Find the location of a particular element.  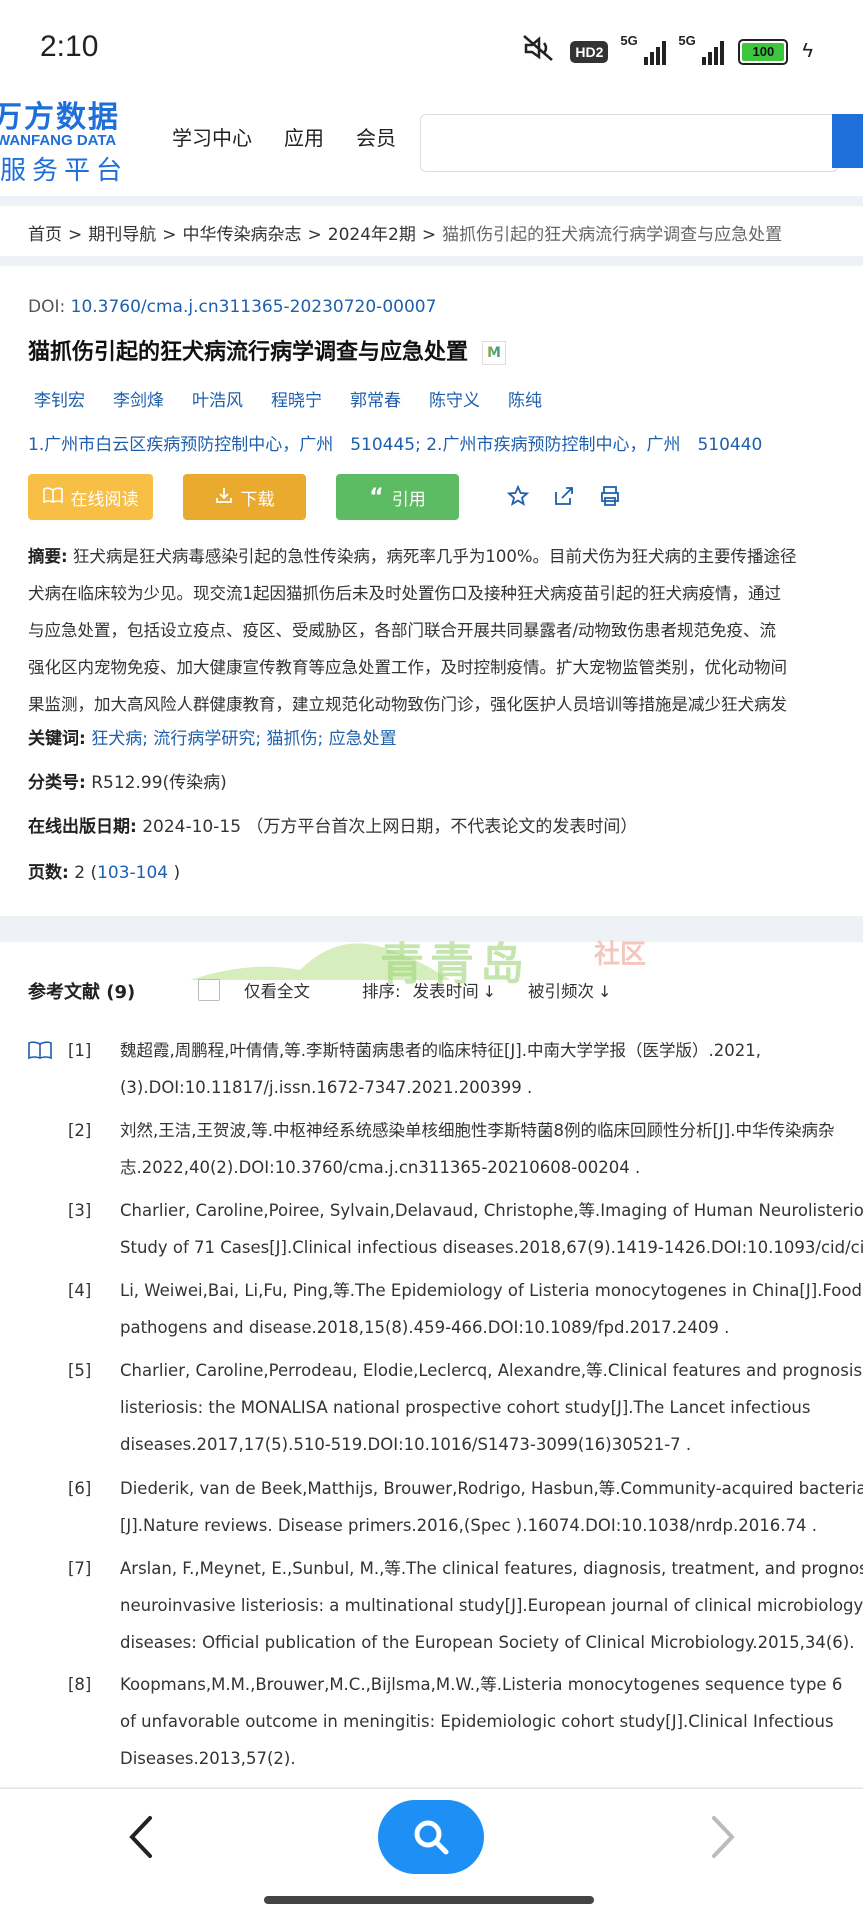

author-link: 李钊宏 is located at coordinates (59, 398).